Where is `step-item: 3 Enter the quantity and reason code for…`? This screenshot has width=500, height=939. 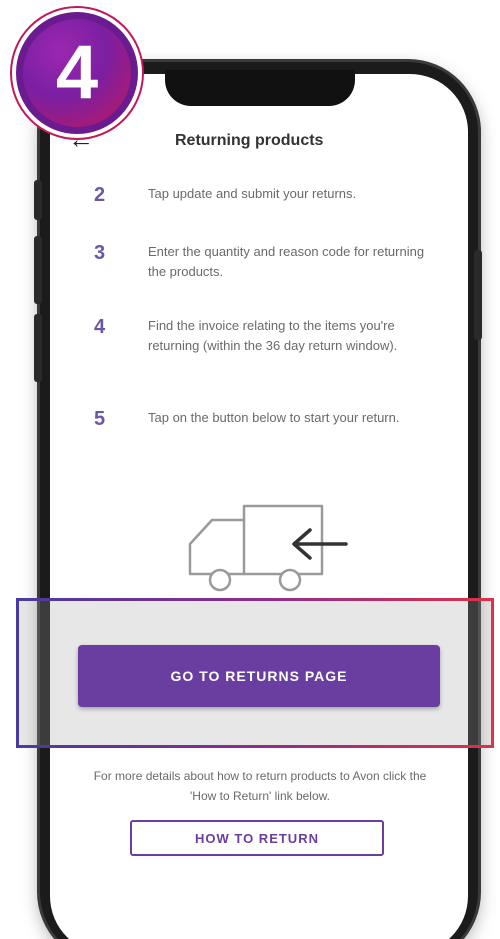
step-item: 3 Enter the quantity and reason code for… is located at coordinates (264, 262).